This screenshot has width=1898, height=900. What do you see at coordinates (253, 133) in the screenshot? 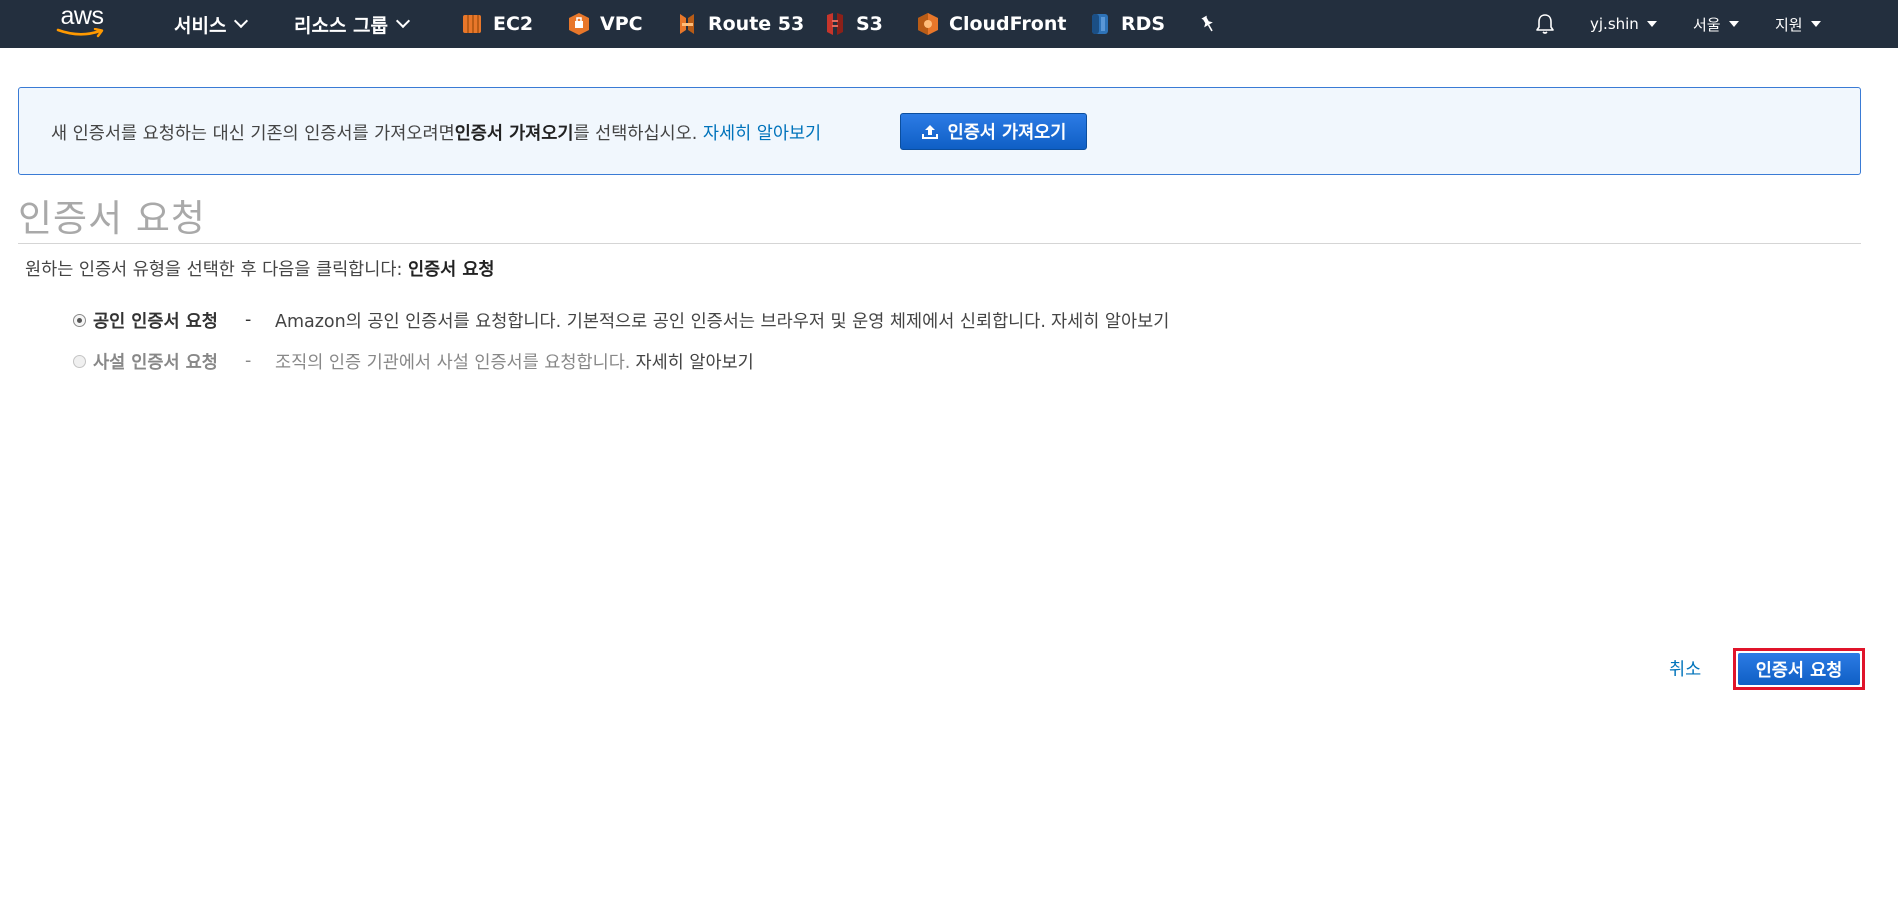
I see `info-text-before: 새 인증서를 요청하는 대신 기존의 인증서를 가져오려면` at bounding box center [253, 133].